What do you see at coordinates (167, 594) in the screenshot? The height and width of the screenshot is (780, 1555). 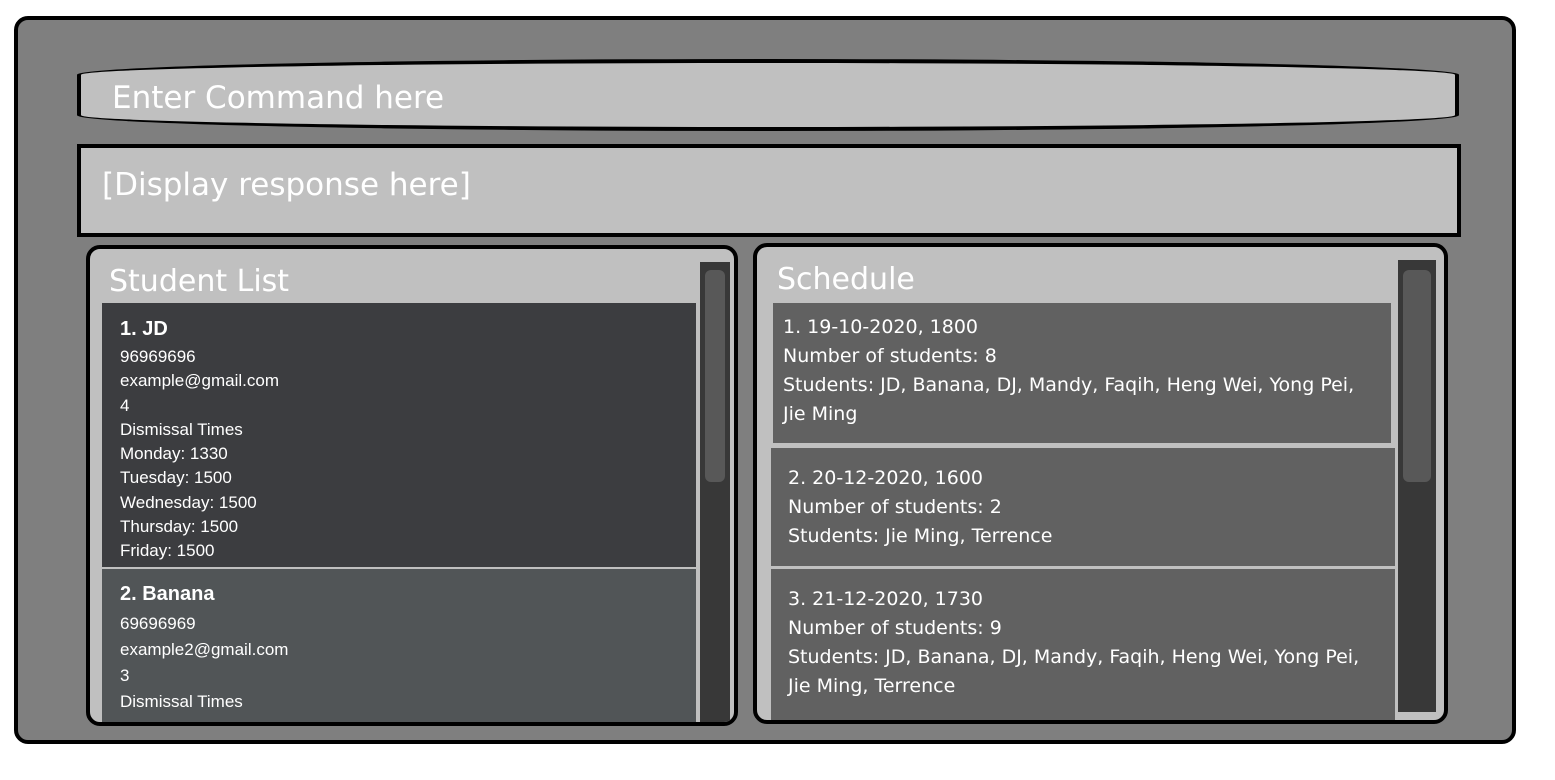 I see `student-name: 2. Banana` at bounding box center [167, 594].